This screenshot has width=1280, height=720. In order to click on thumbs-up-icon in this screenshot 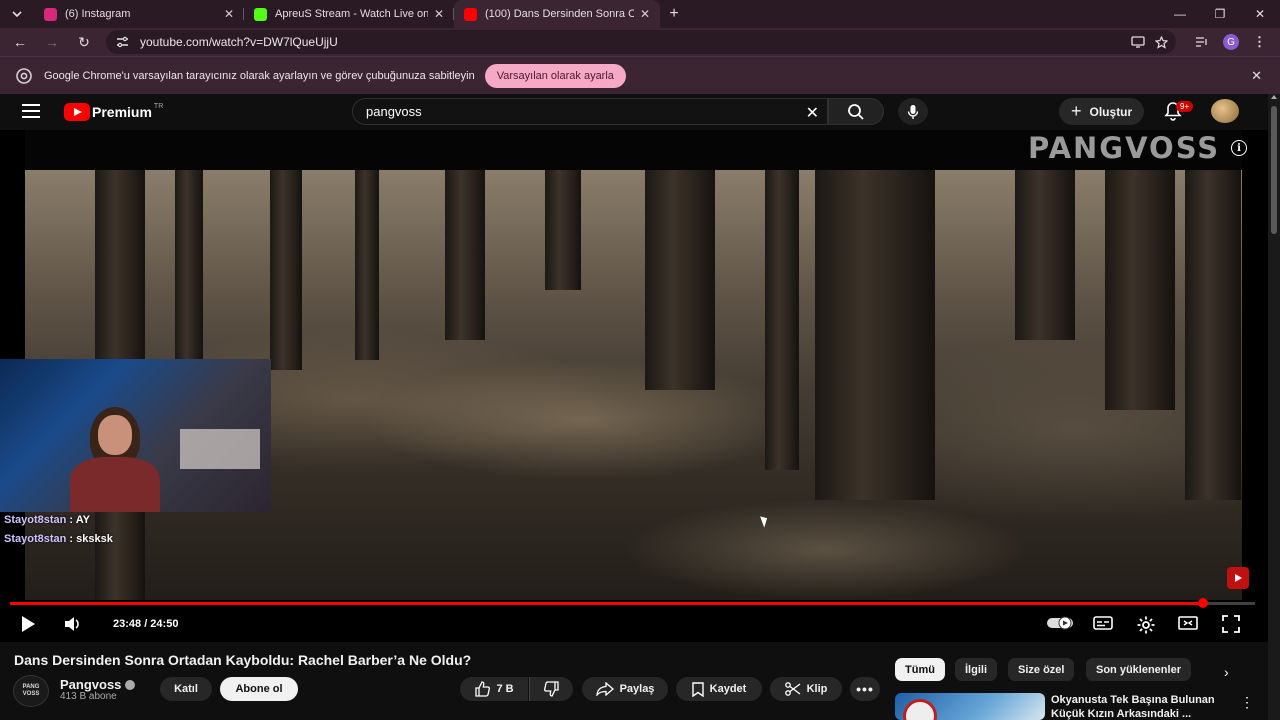, I will do `click(482, 689)`.